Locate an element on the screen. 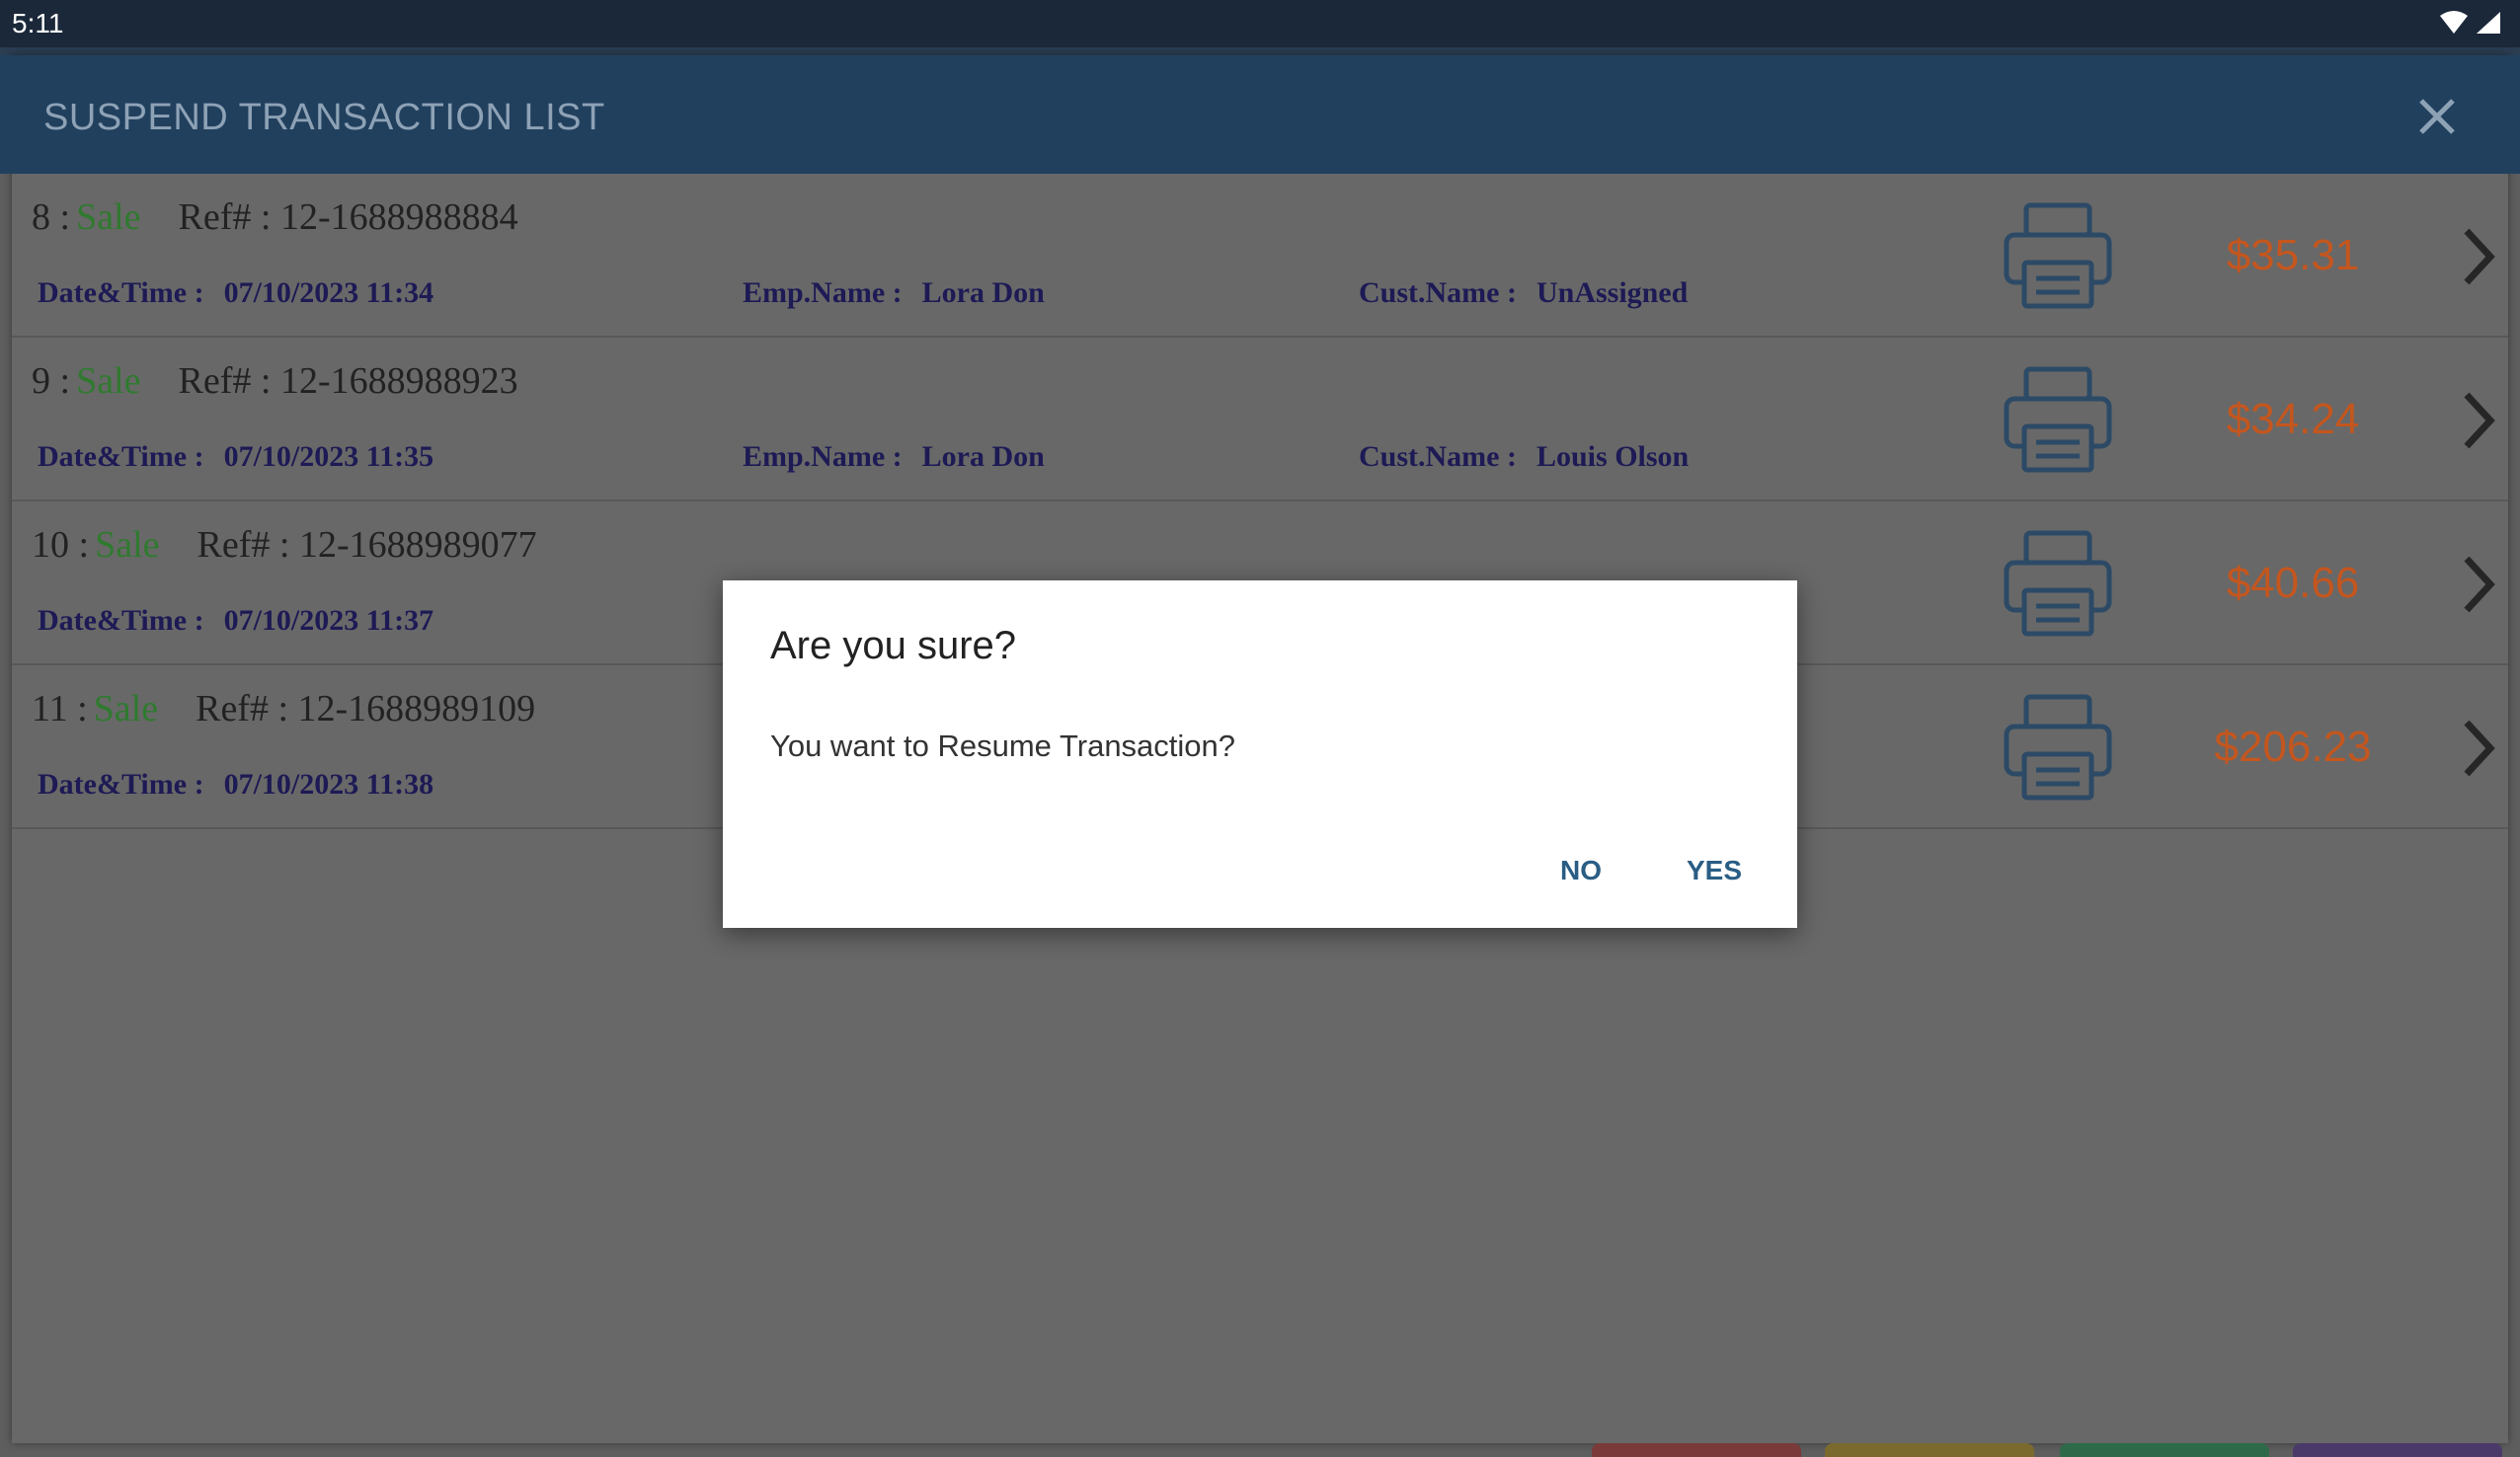  ref-number: 12-1688988884 is located at coordinates (398, 217).